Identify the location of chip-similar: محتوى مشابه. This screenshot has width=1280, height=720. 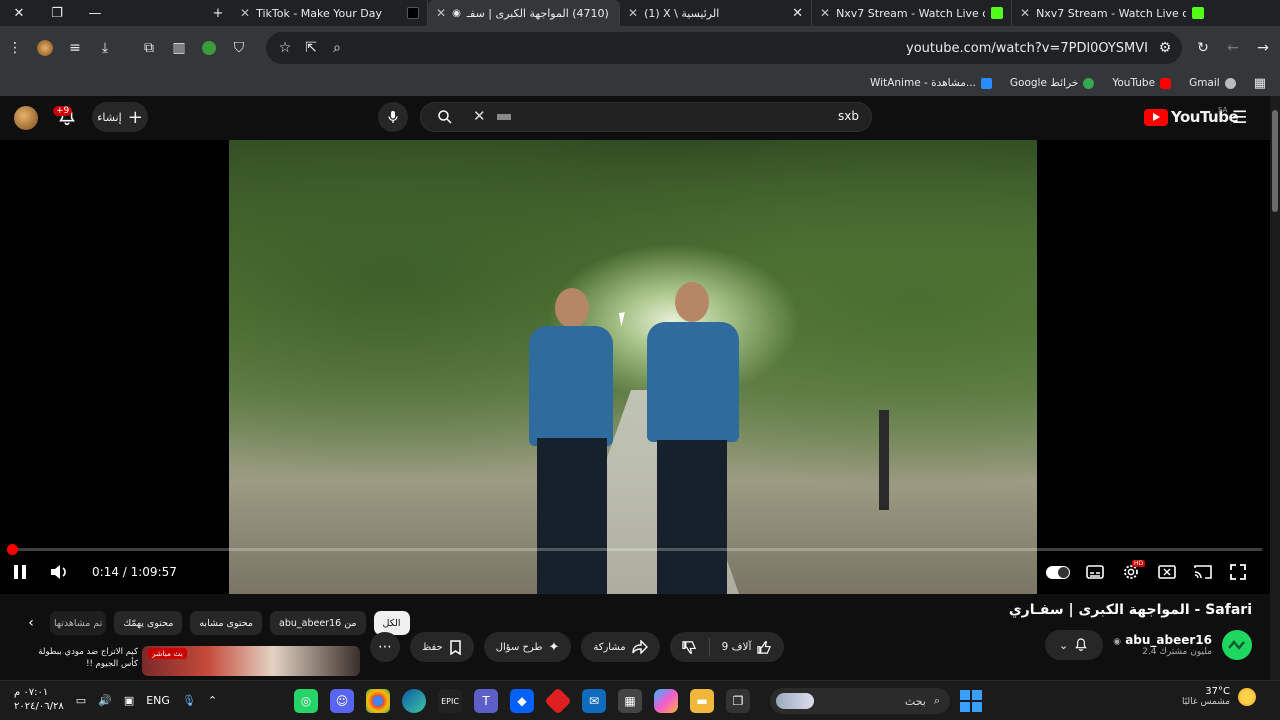
(226, 623).